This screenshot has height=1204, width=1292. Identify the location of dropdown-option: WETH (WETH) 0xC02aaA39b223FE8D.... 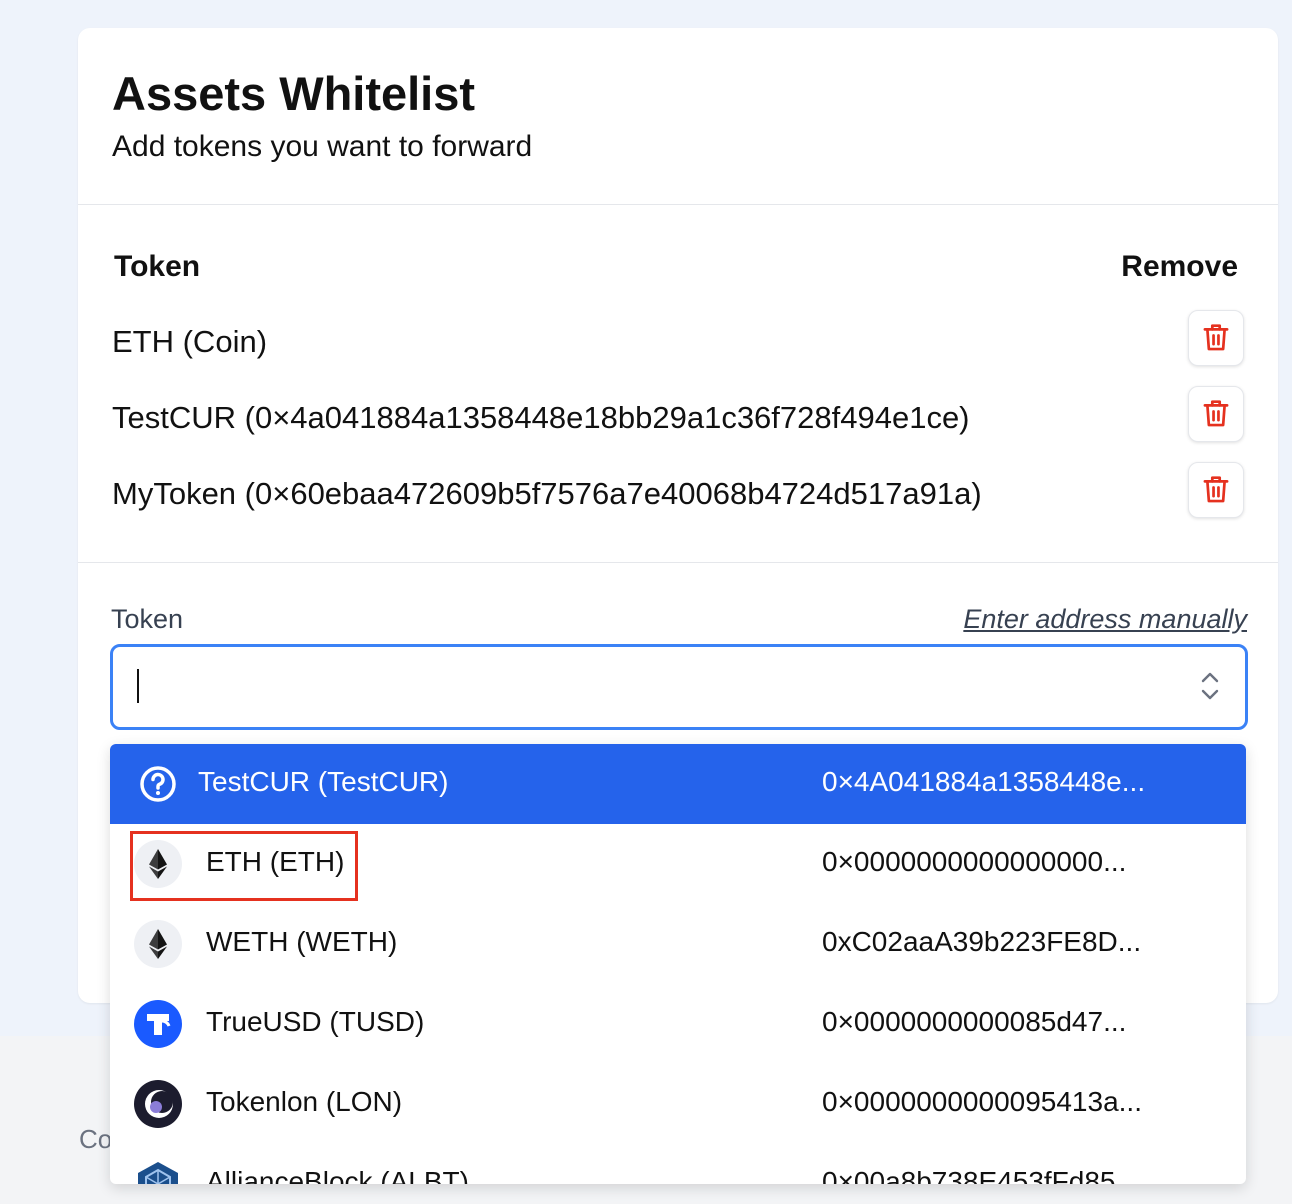
(678, 944).